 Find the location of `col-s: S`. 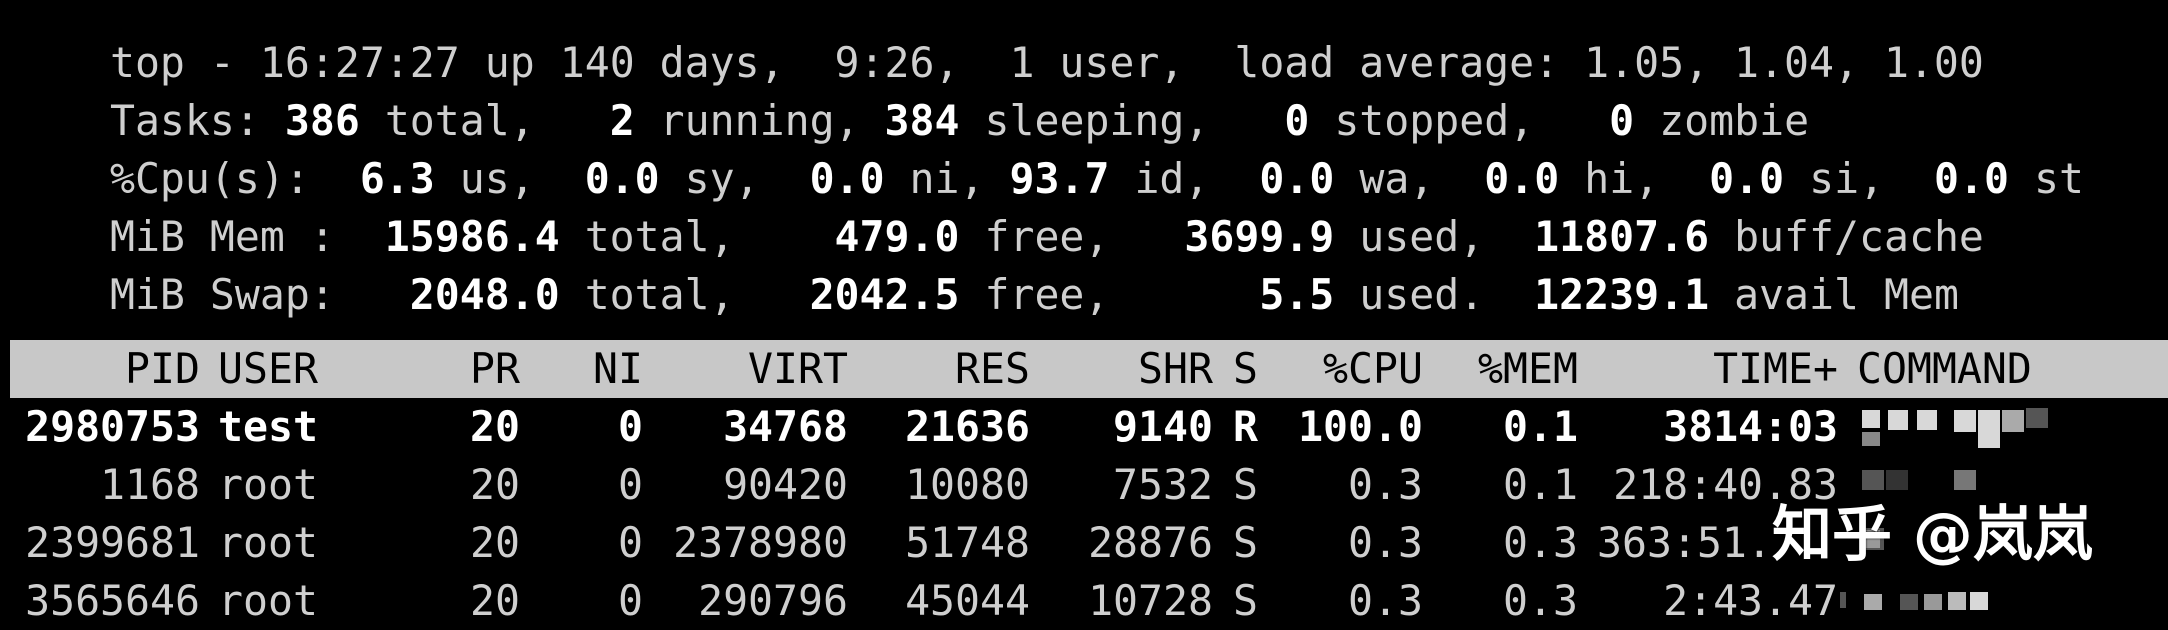

col-s: S is located at coordinates (1245, 368).